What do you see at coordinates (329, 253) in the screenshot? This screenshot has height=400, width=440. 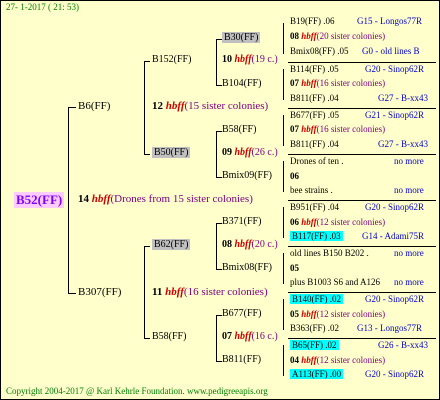 I see `gen4-parent: old lines B150 B202 .` at bounding box center [329, 253].